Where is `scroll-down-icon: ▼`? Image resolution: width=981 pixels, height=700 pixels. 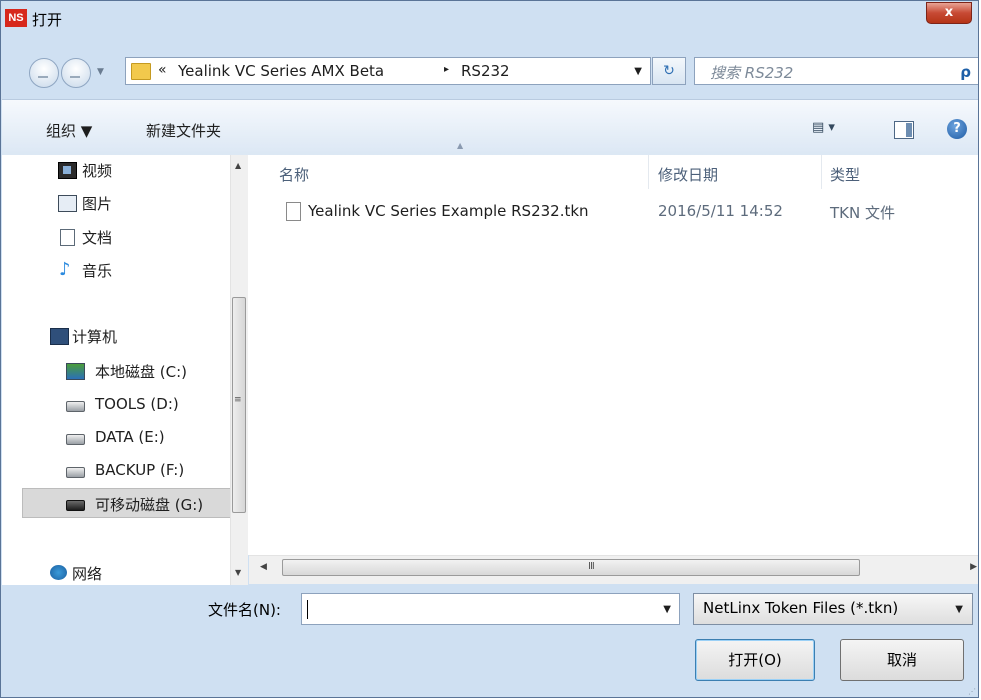 scroll-down-icon: ▼ is located at coordinates (238, 572).